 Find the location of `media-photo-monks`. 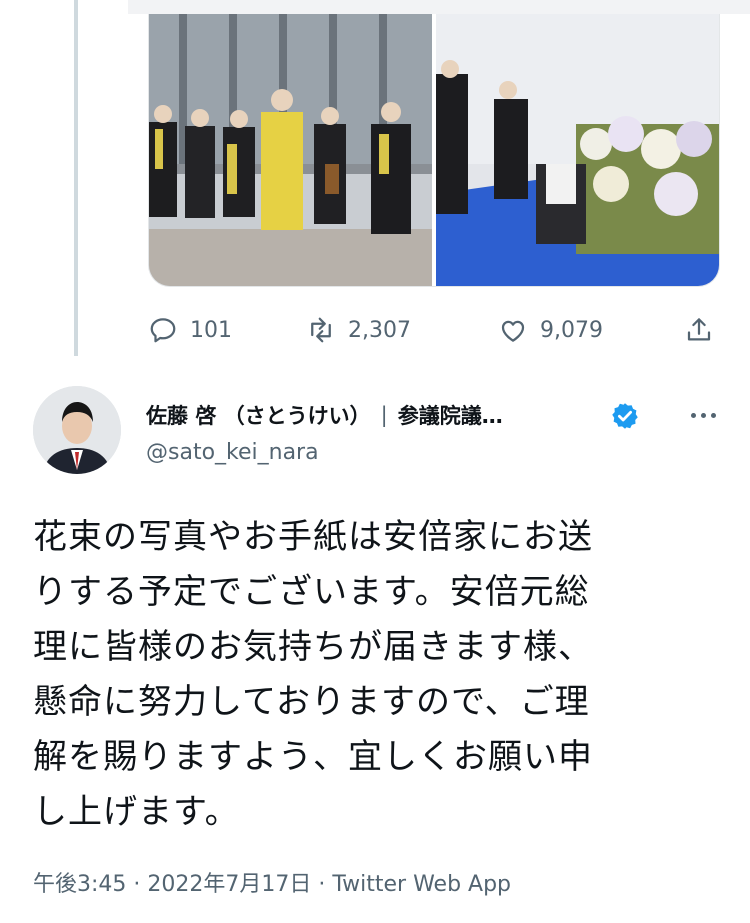

media-photo-monks is located at coordinates (290, 150).